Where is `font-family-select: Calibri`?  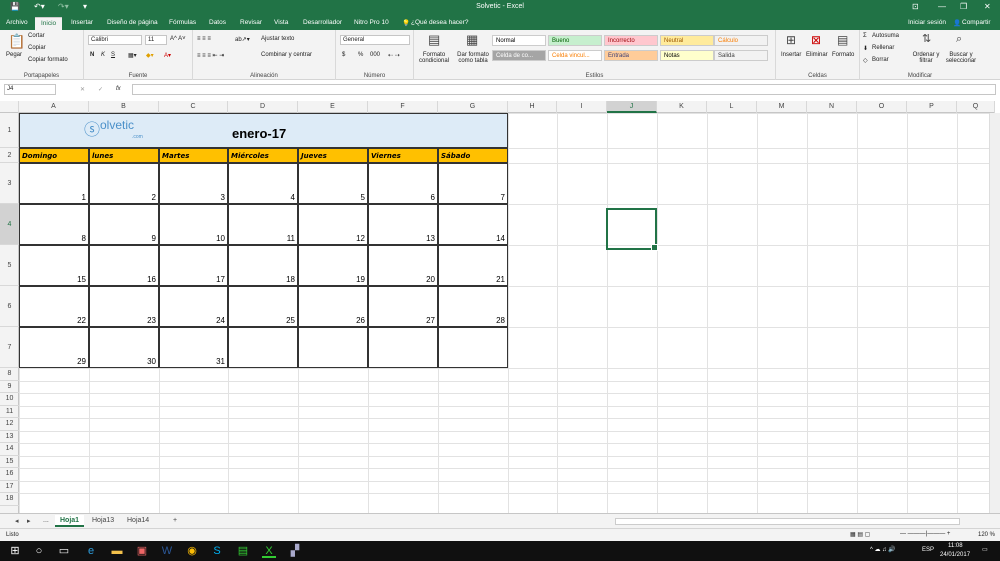
font-family-select: Calibri is located at coordinates (115, 40).